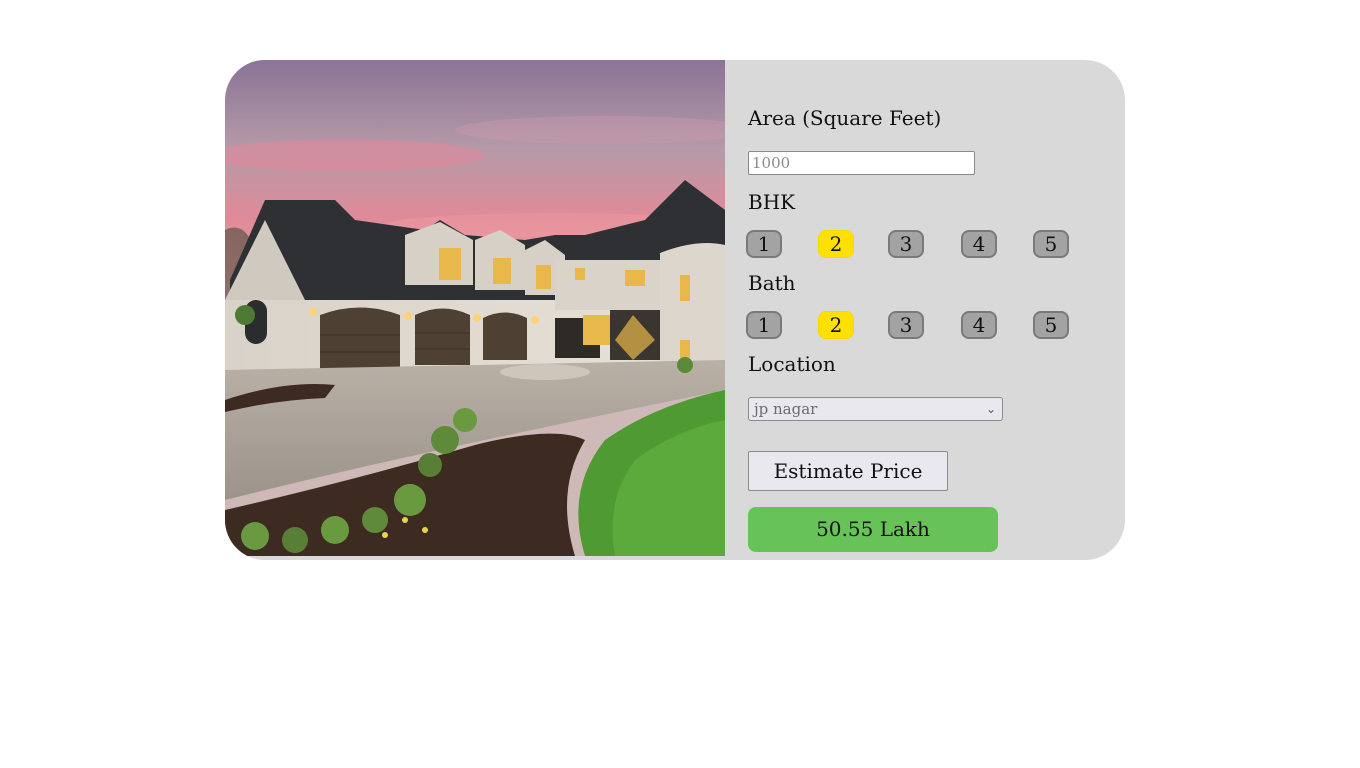  I want to click on bath-options: 1 2 3 4 5, so click(911, 325).